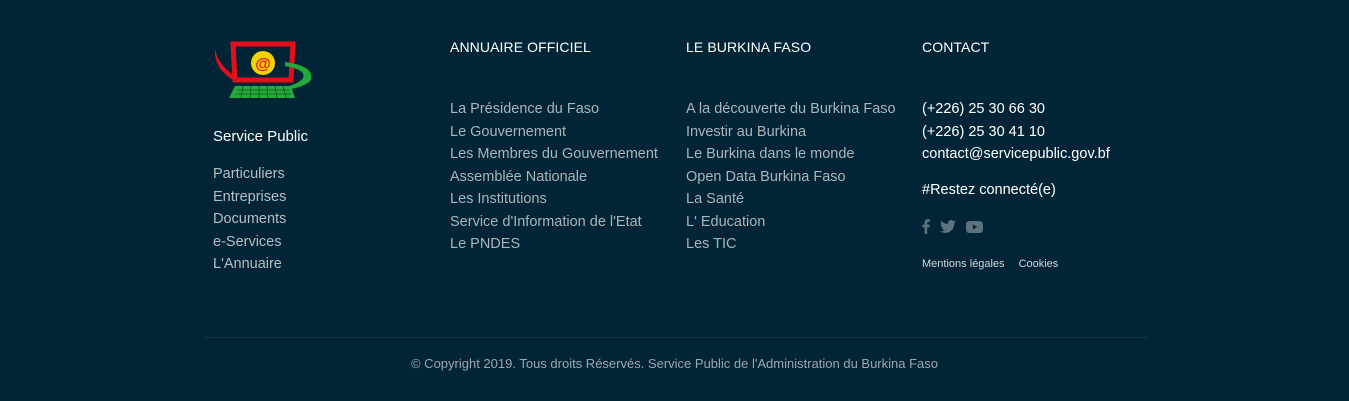  Describe the element at coordinates (963, 264) in the screenshot. I see `link-mentions-legales: Mentions légales` at that location.